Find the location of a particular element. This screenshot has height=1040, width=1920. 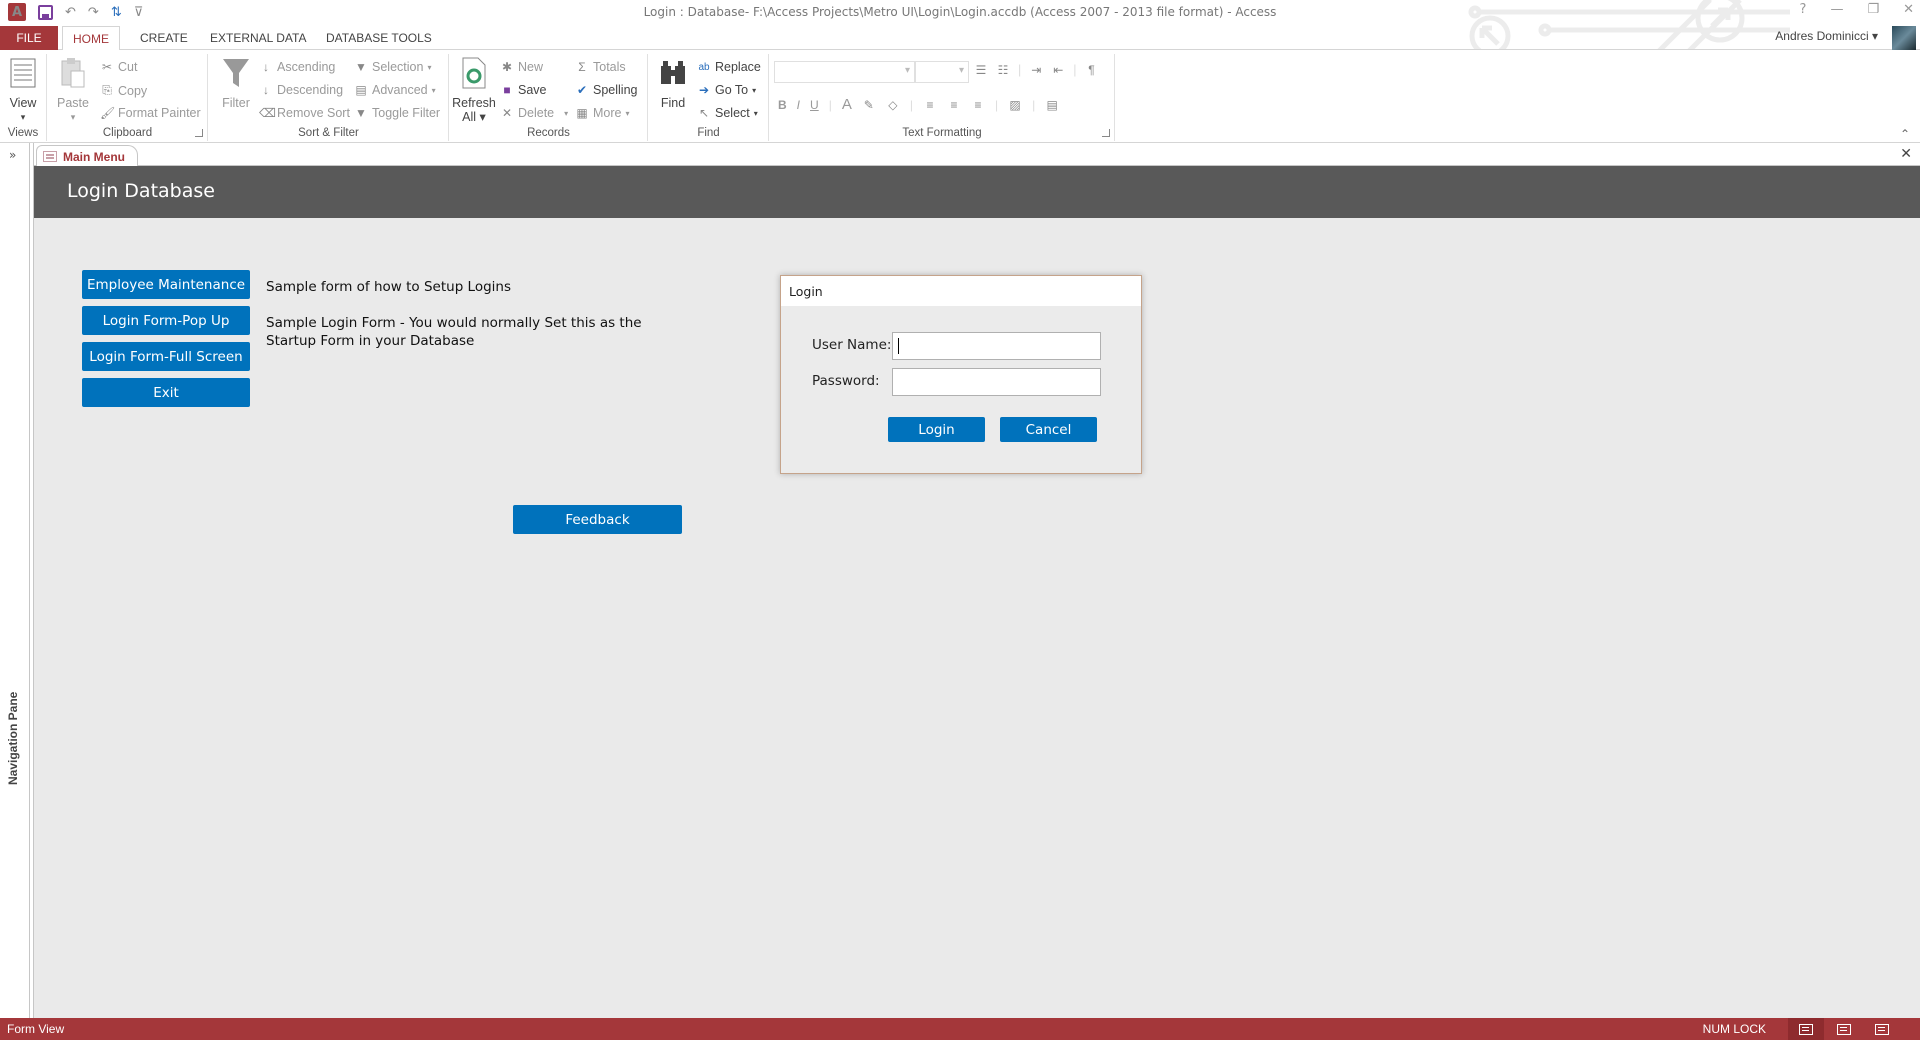

group-label-find: Find is located at coordinates (708, 133).